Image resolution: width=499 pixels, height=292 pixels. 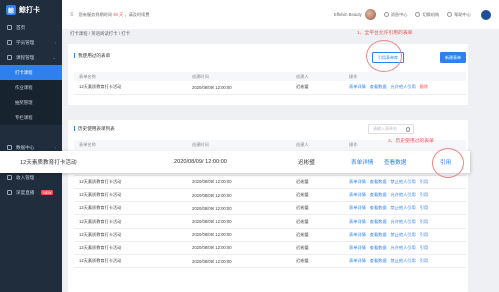 I want to click on app-logo: 鲸 鲸打卡, so click(x=31, y=10).